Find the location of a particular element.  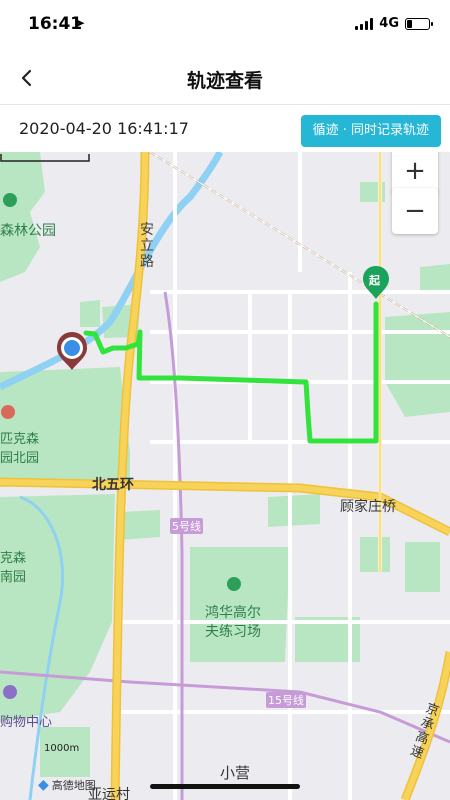

status-right: 4G is located at coordinates (394, 23).